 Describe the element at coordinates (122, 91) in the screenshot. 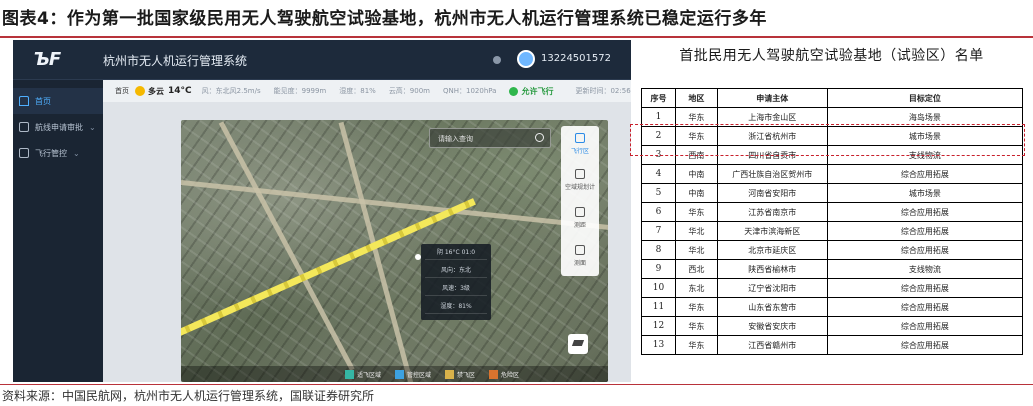

I see `breadcrumb-home: 首页` at that location.